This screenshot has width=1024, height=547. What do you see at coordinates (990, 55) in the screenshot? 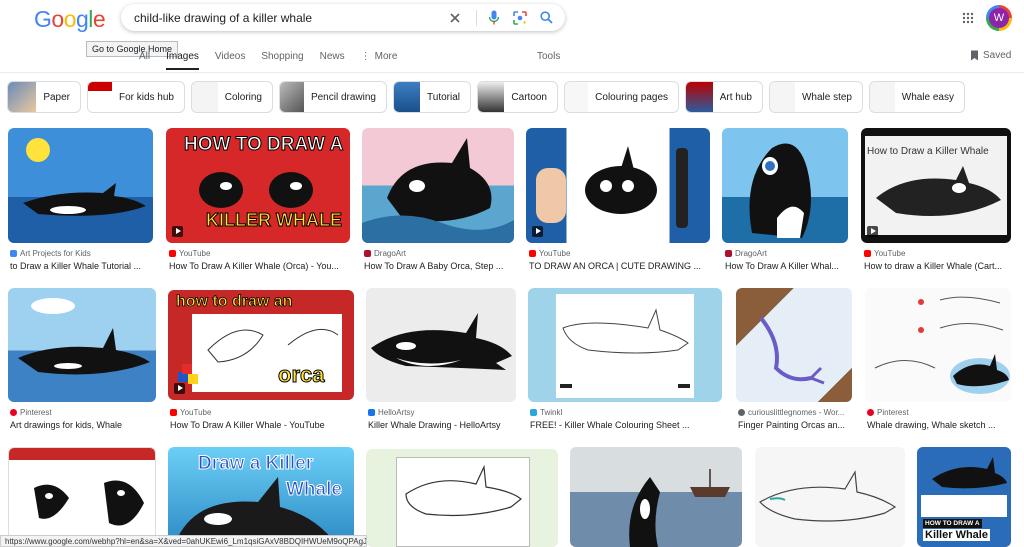
I see `saved-button: Saved` at bounding box center [990, 55].